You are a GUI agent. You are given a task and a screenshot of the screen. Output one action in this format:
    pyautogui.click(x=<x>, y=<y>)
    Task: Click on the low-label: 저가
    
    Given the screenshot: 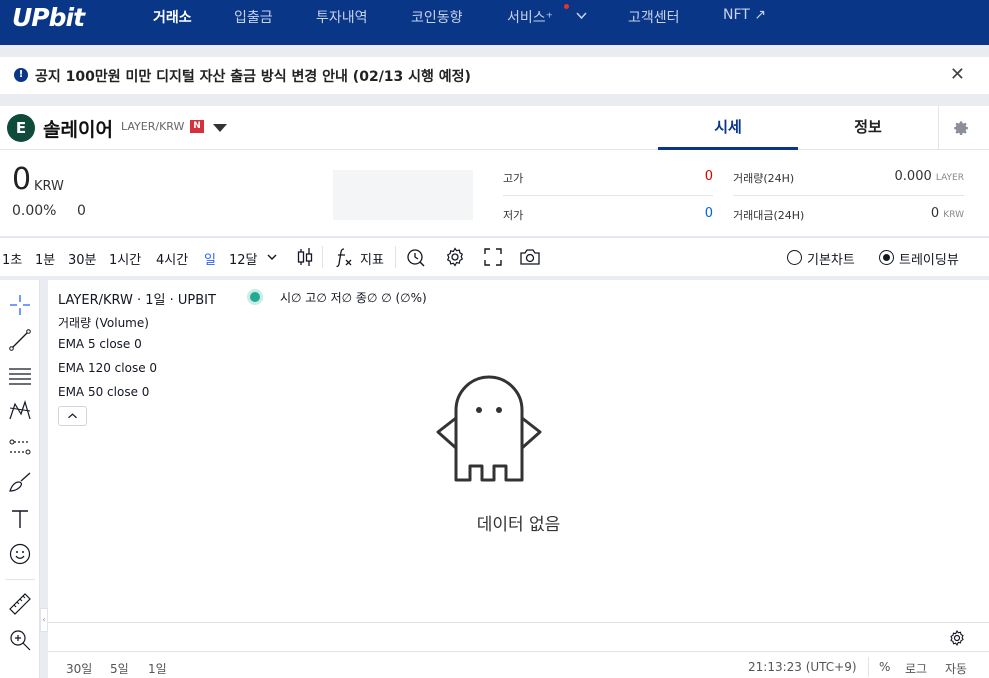 What is the action you would take?
    pyautogui.click(x=513, y=215)
    